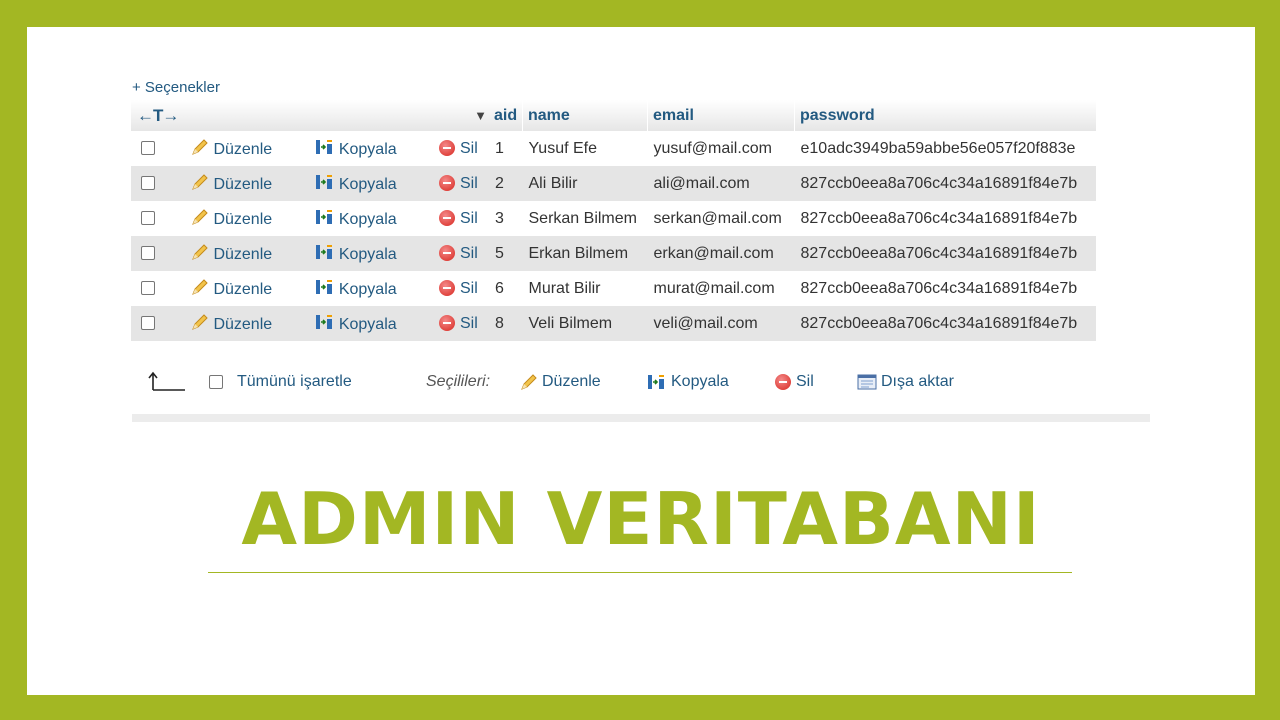 Image resolution: width=1280 pixels, height=720 pixels. Describe the element at coordinates (794, 382) in the screenshot. I see `bulk-delete-button: Sil` at that location.